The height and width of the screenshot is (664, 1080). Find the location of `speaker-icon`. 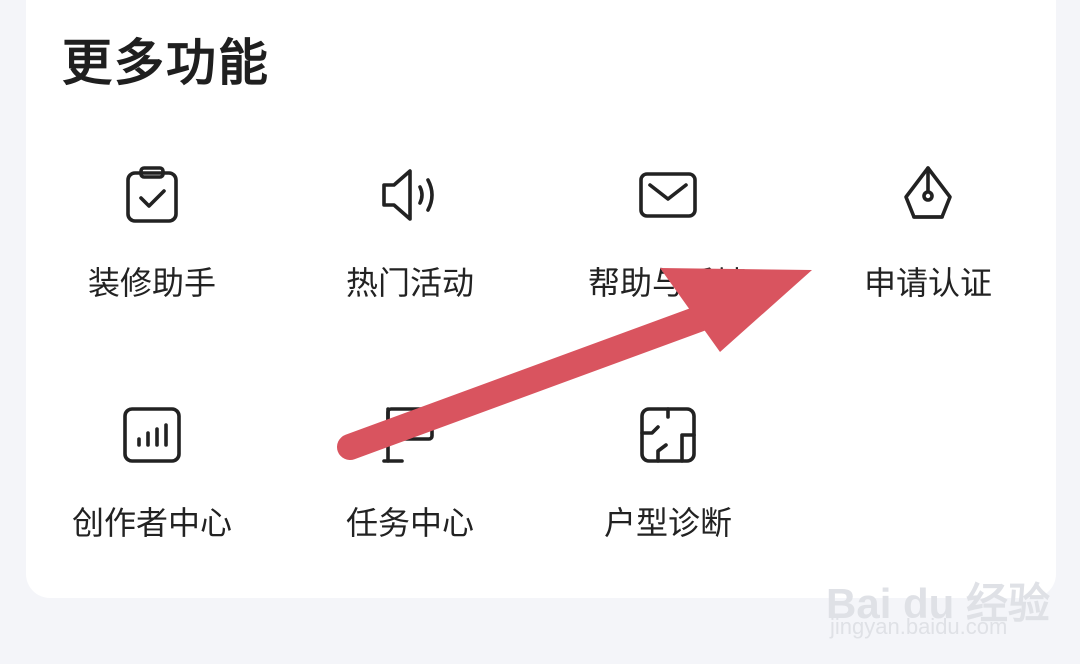

speaker-icon is located at coordinates (410, 195).